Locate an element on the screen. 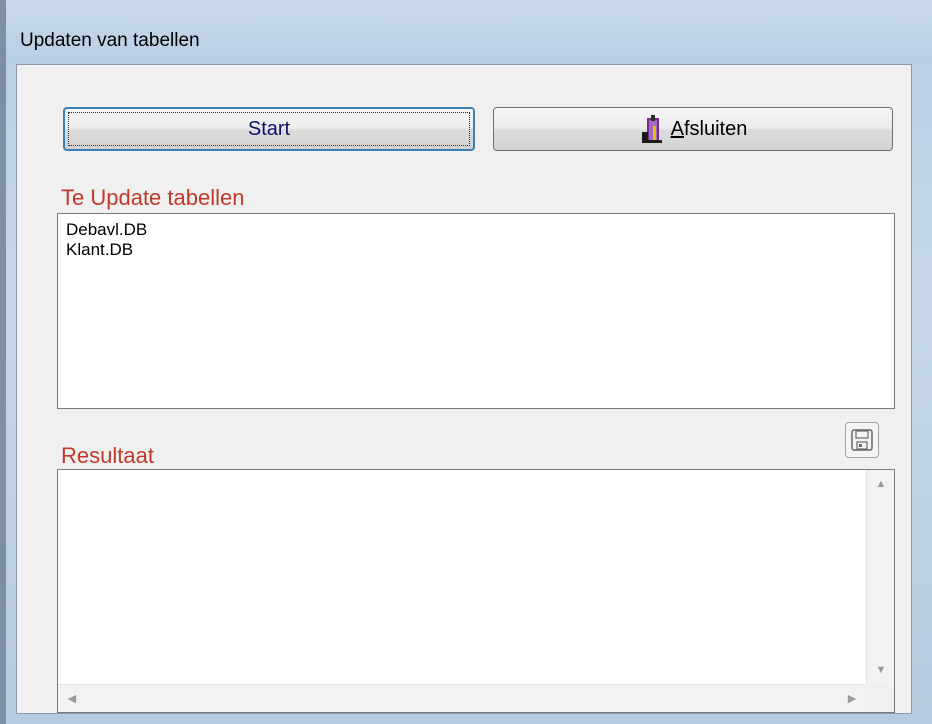  scroll-right-icon: ▶ is located at coordinates (852, 698).